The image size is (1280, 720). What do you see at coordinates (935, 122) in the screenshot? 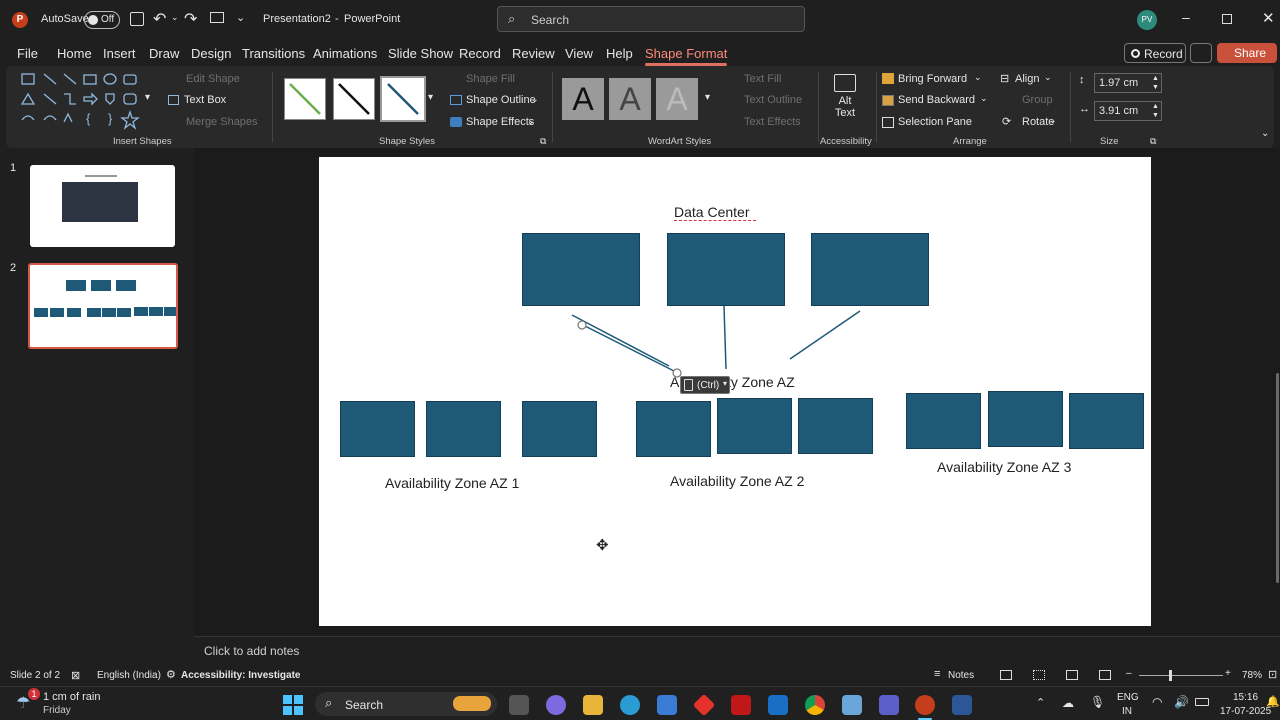
I see `selection-pane-button: Selection Pane` at bounding box center [935, 122].